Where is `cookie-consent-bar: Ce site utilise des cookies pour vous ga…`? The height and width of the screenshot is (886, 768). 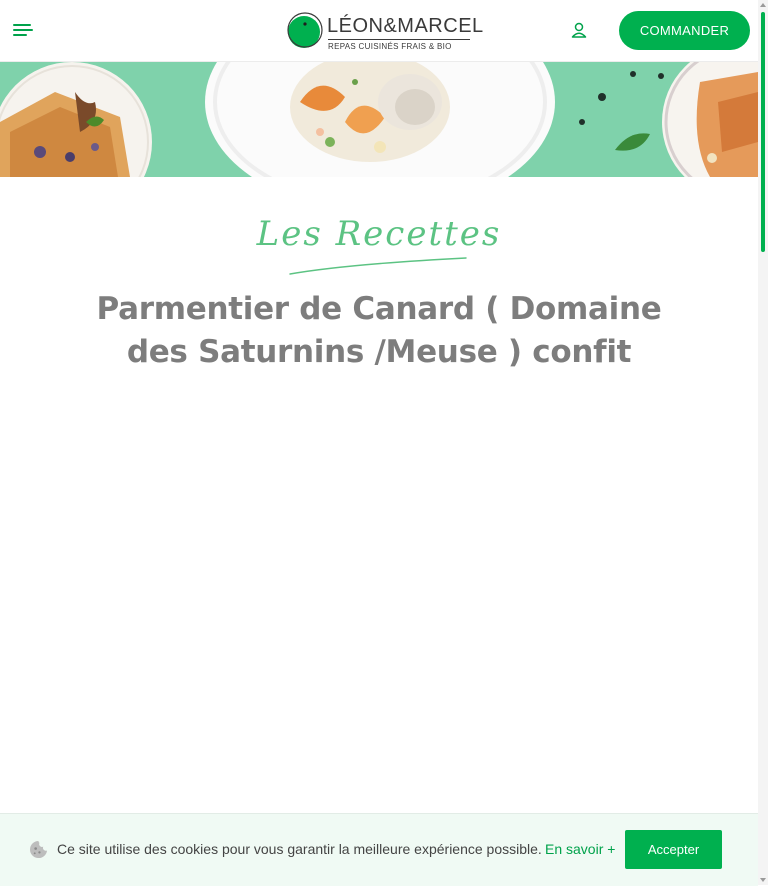 cookie-consent-bar: Ce site utilise des cookies pour vous ga… is located at coordinates (379, 849).